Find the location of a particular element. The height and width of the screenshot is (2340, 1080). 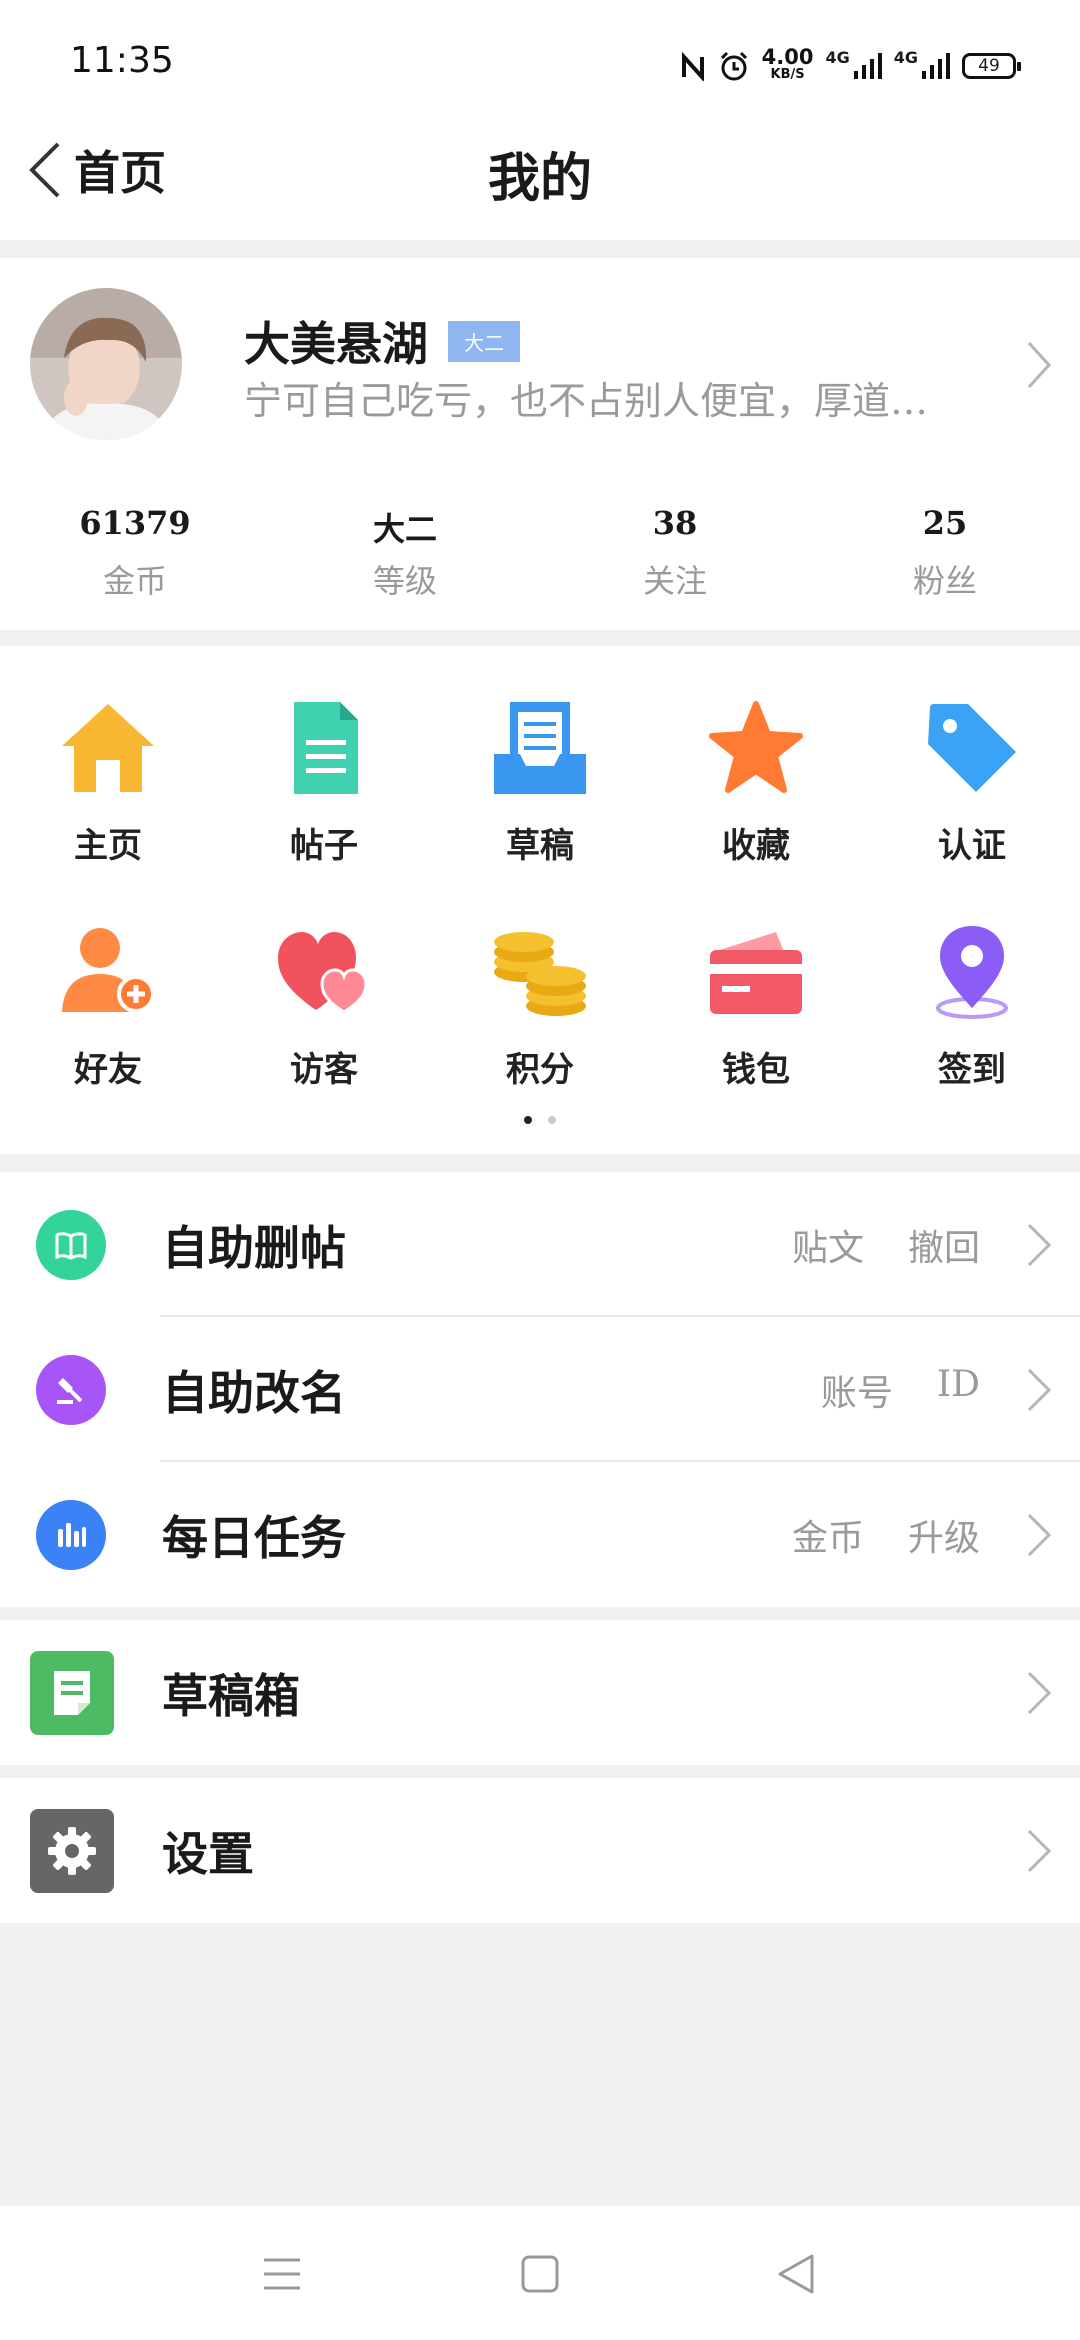

grid-item-verify: 认证 is located at coordinates (972, 782).